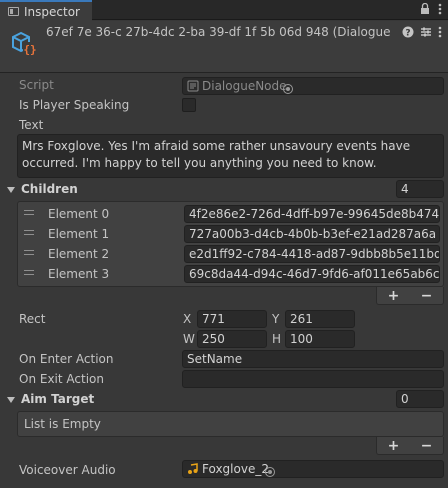  What do you see at coordinates (276, 319) in the screenshot?
I see `rect-y-label: Y` at bounding box center [276, 319].